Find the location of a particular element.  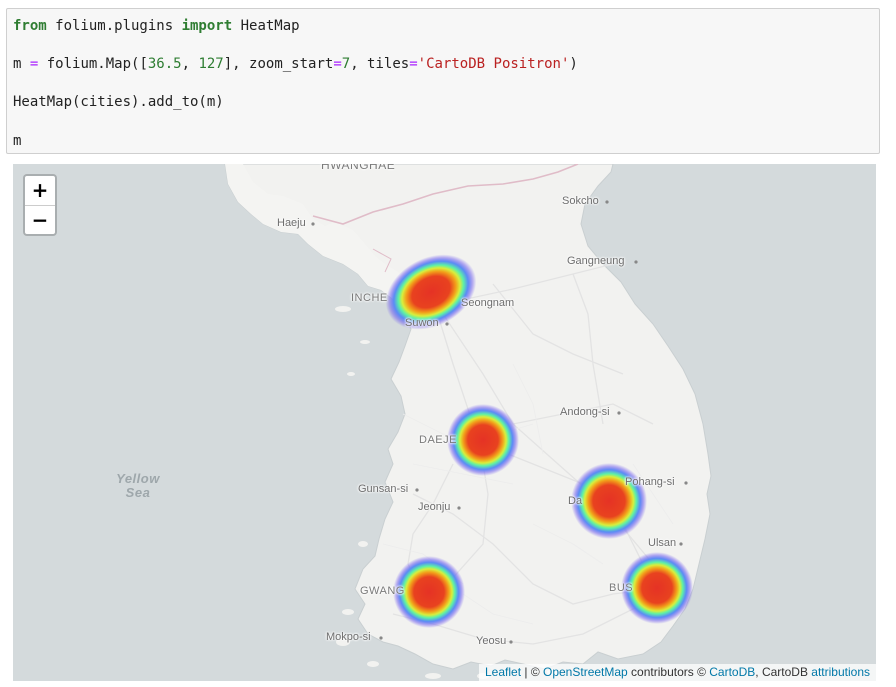

code-token: ], zoom_start is located at coordinates (278, 64).